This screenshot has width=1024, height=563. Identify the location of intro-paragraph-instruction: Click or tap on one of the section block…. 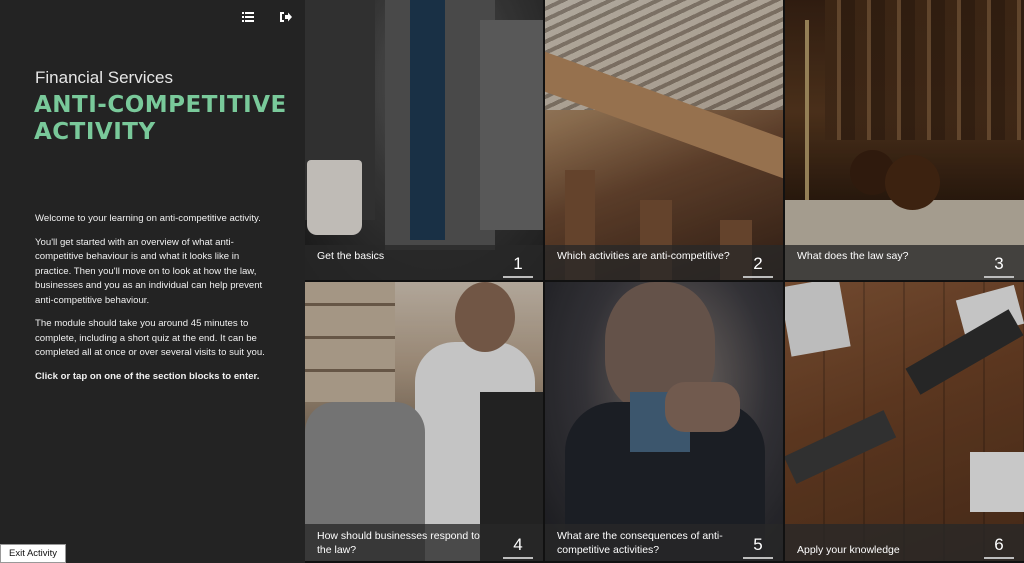
(147, 376).